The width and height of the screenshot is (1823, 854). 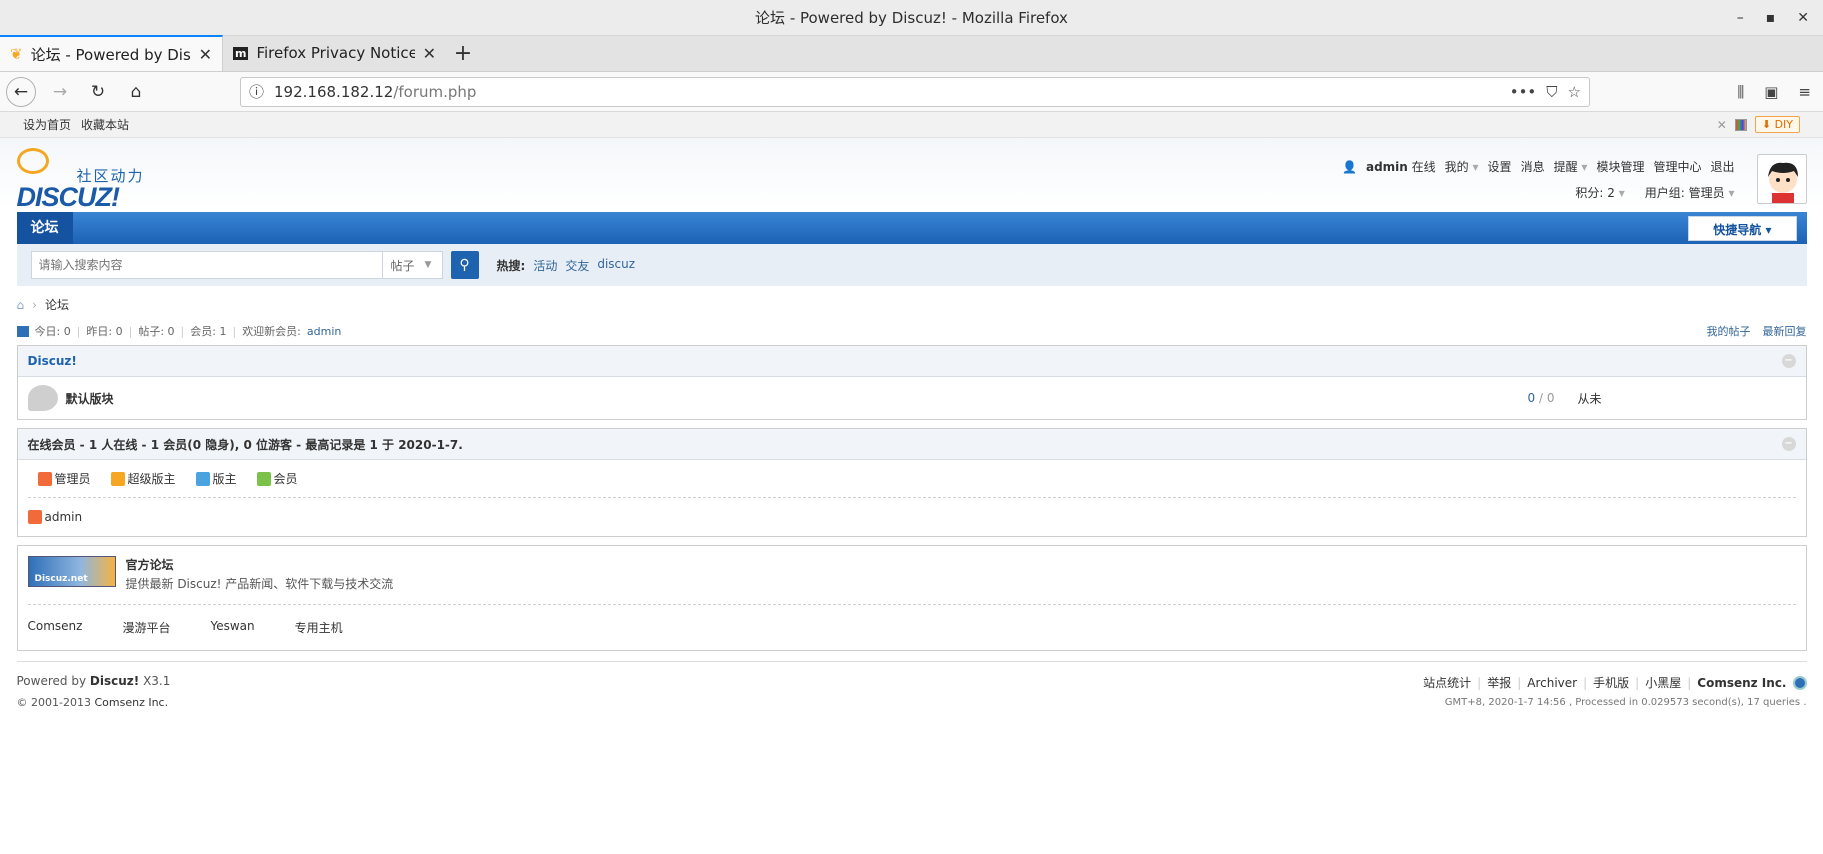 What do you see at coordinates (86, 180) in the screenshot?
I see `discuz-logo: 社区动力 DISCUZ!` at bounding box center [86, 180].